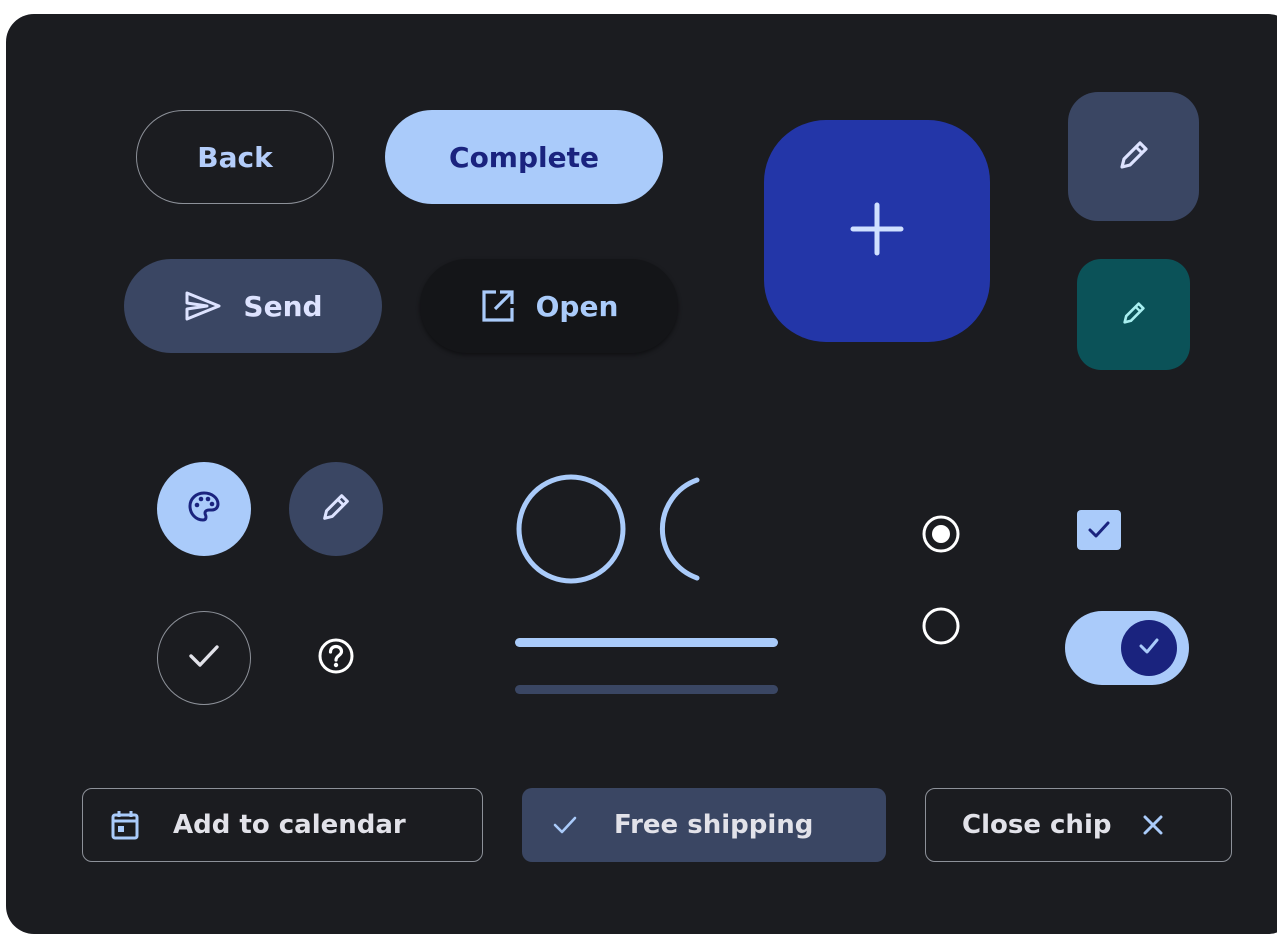  I want to click on plus-icon, so click(877, 231).